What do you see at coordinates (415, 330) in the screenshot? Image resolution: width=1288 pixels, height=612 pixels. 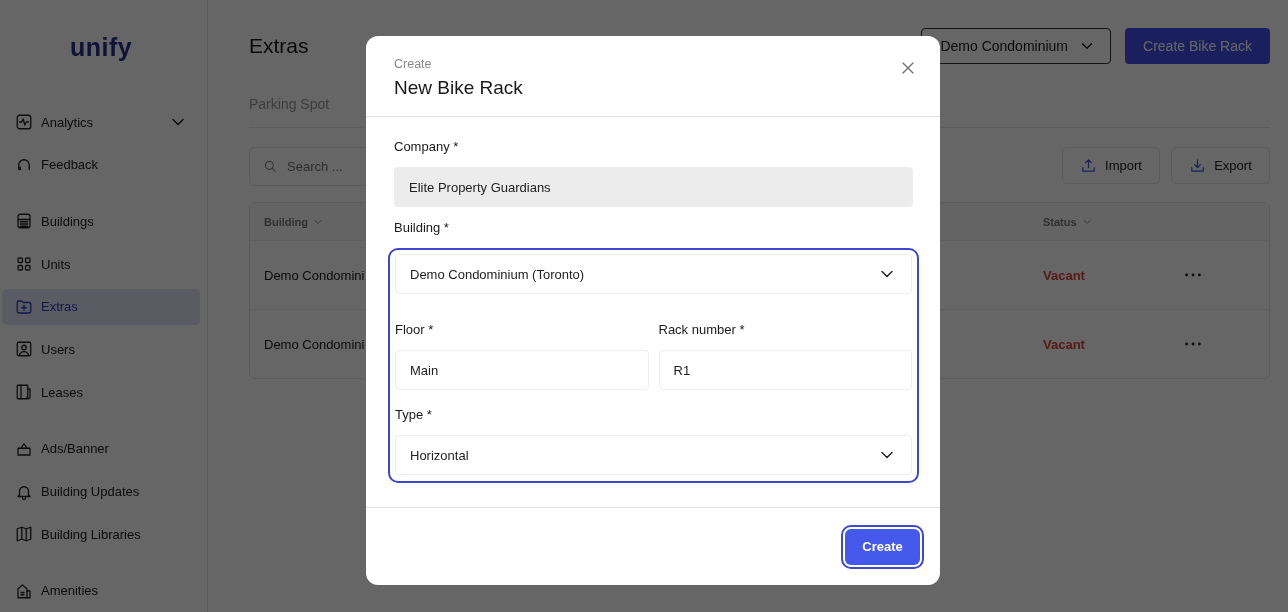 I see `field-label: Floor *` at bounding box center [415, 330].